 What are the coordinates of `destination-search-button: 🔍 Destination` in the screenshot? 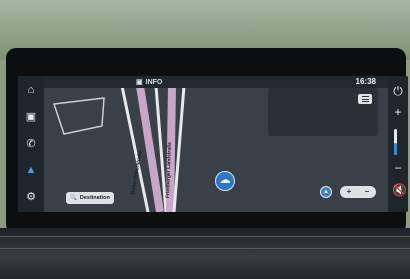 It's located at (90, 198).